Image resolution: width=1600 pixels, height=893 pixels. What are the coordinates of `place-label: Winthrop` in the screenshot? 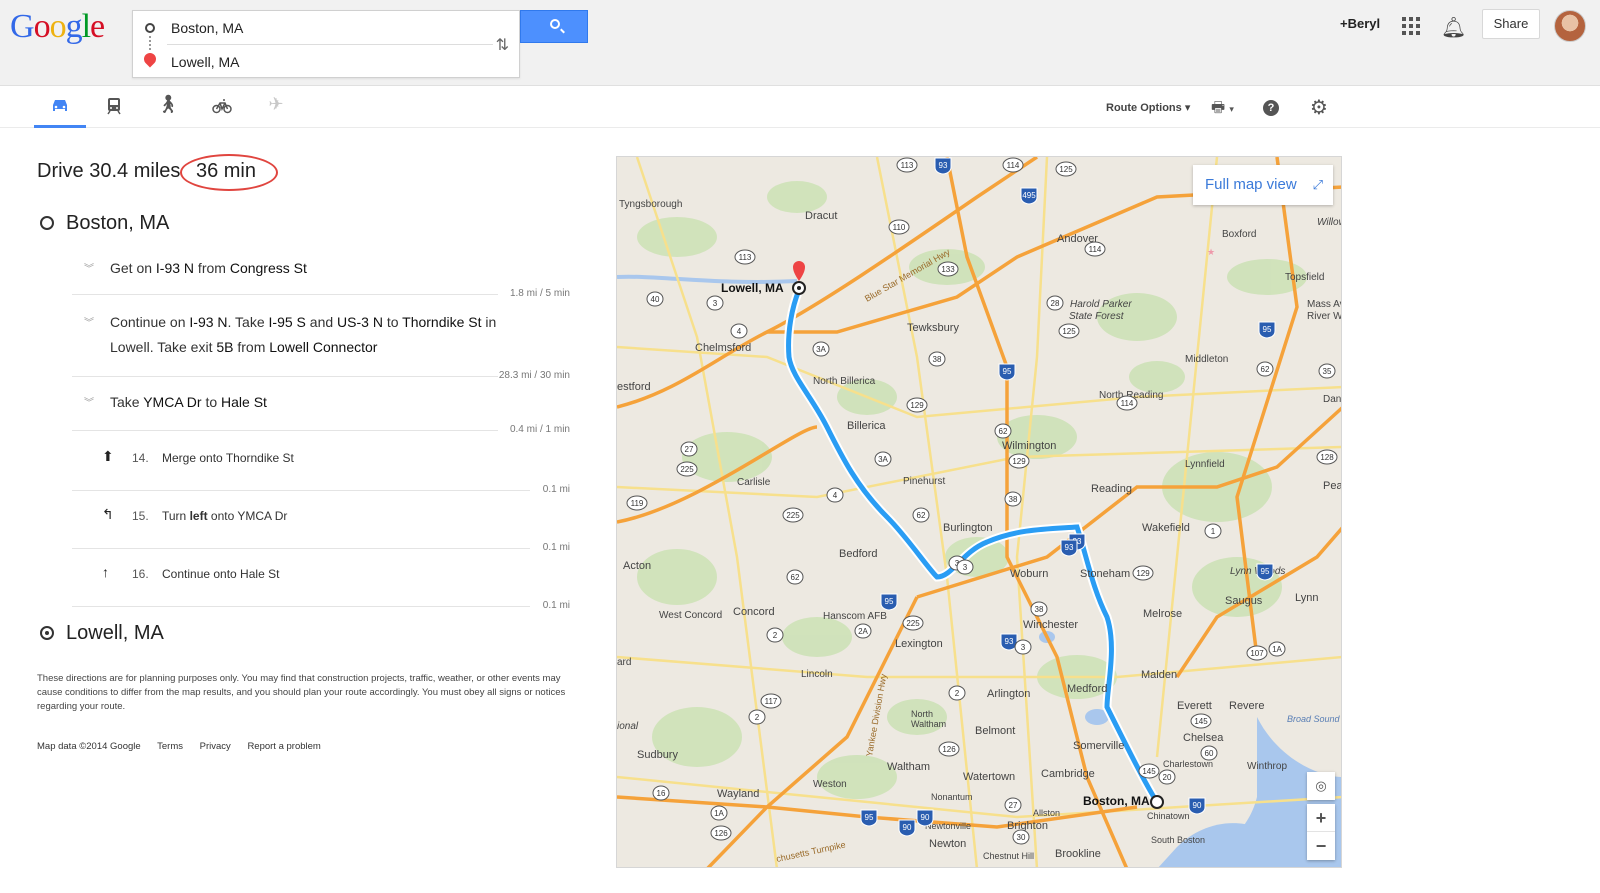 It's located at (1267, 766).